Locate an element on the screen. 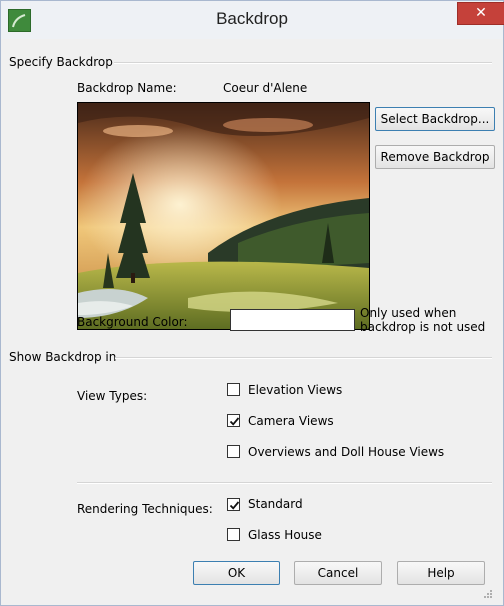  backdrop-name-label: Backdrop Name: is located at coordinates (127, 88).